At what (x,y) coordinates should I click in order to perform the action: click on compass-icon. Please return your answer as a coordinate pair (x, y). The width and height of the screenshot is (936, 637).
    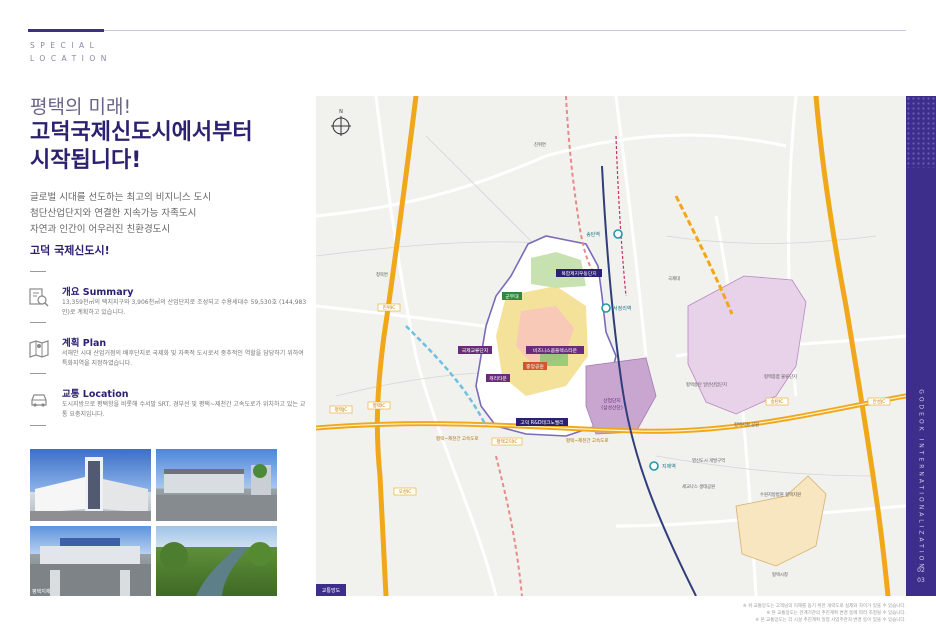
    Looking at the image, I should click on (341, 126).